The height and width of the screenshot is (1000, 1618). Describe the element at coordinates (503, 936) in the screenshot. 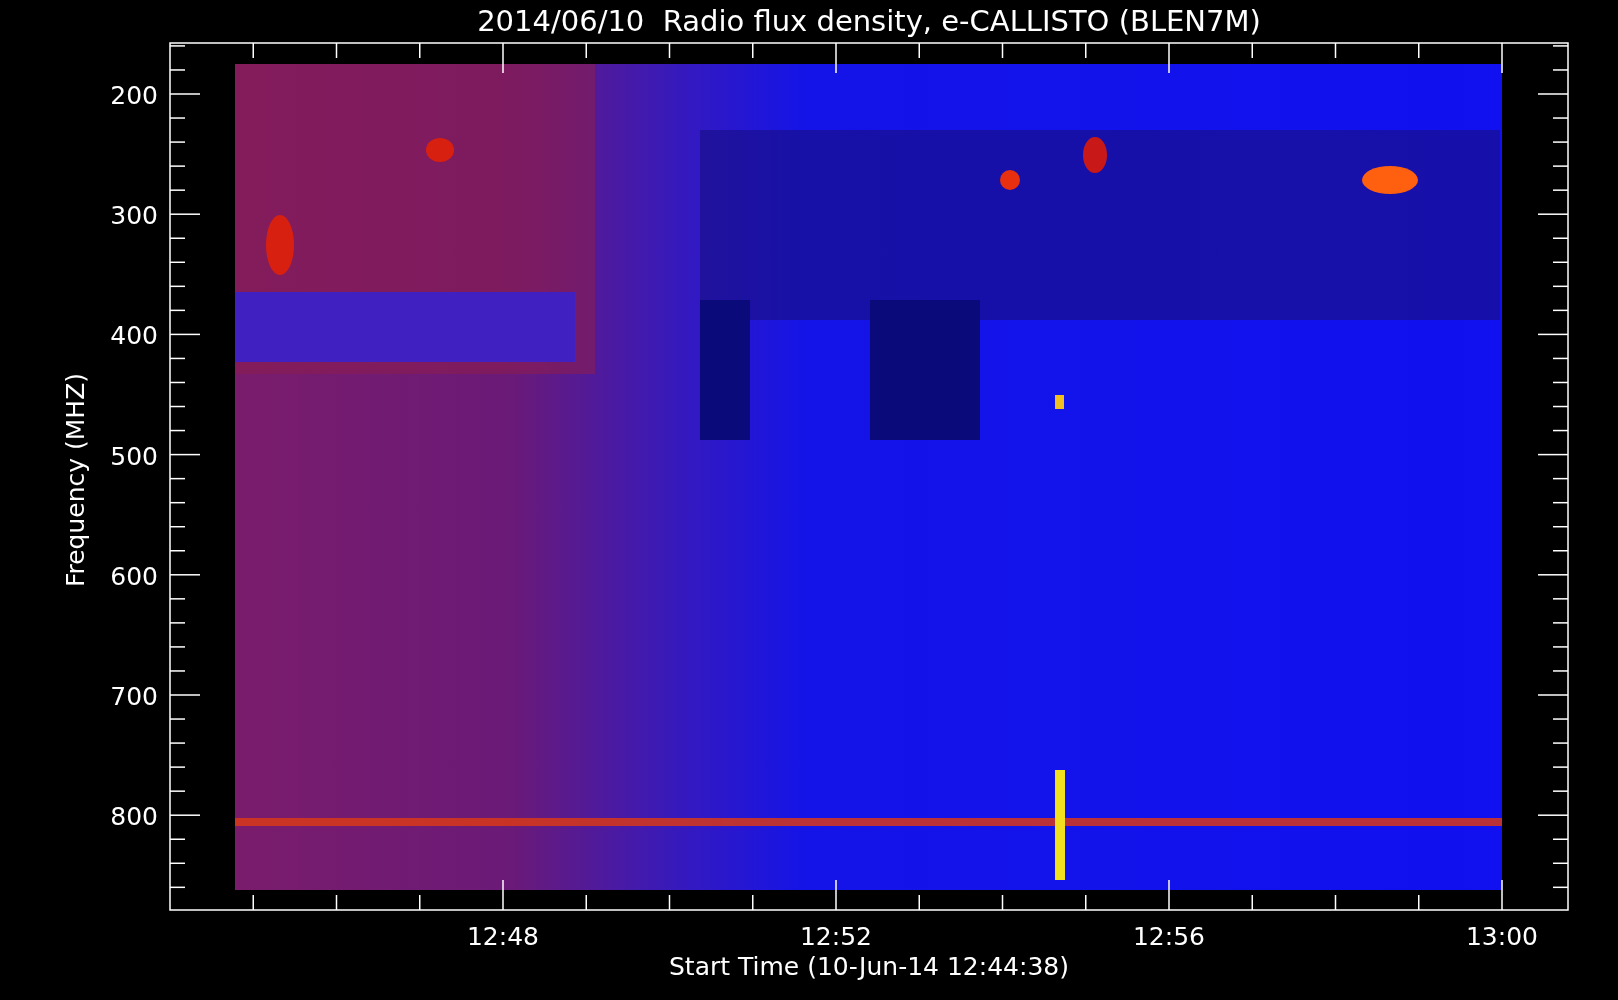

I see `x-tick-label: 12:48` at that location.